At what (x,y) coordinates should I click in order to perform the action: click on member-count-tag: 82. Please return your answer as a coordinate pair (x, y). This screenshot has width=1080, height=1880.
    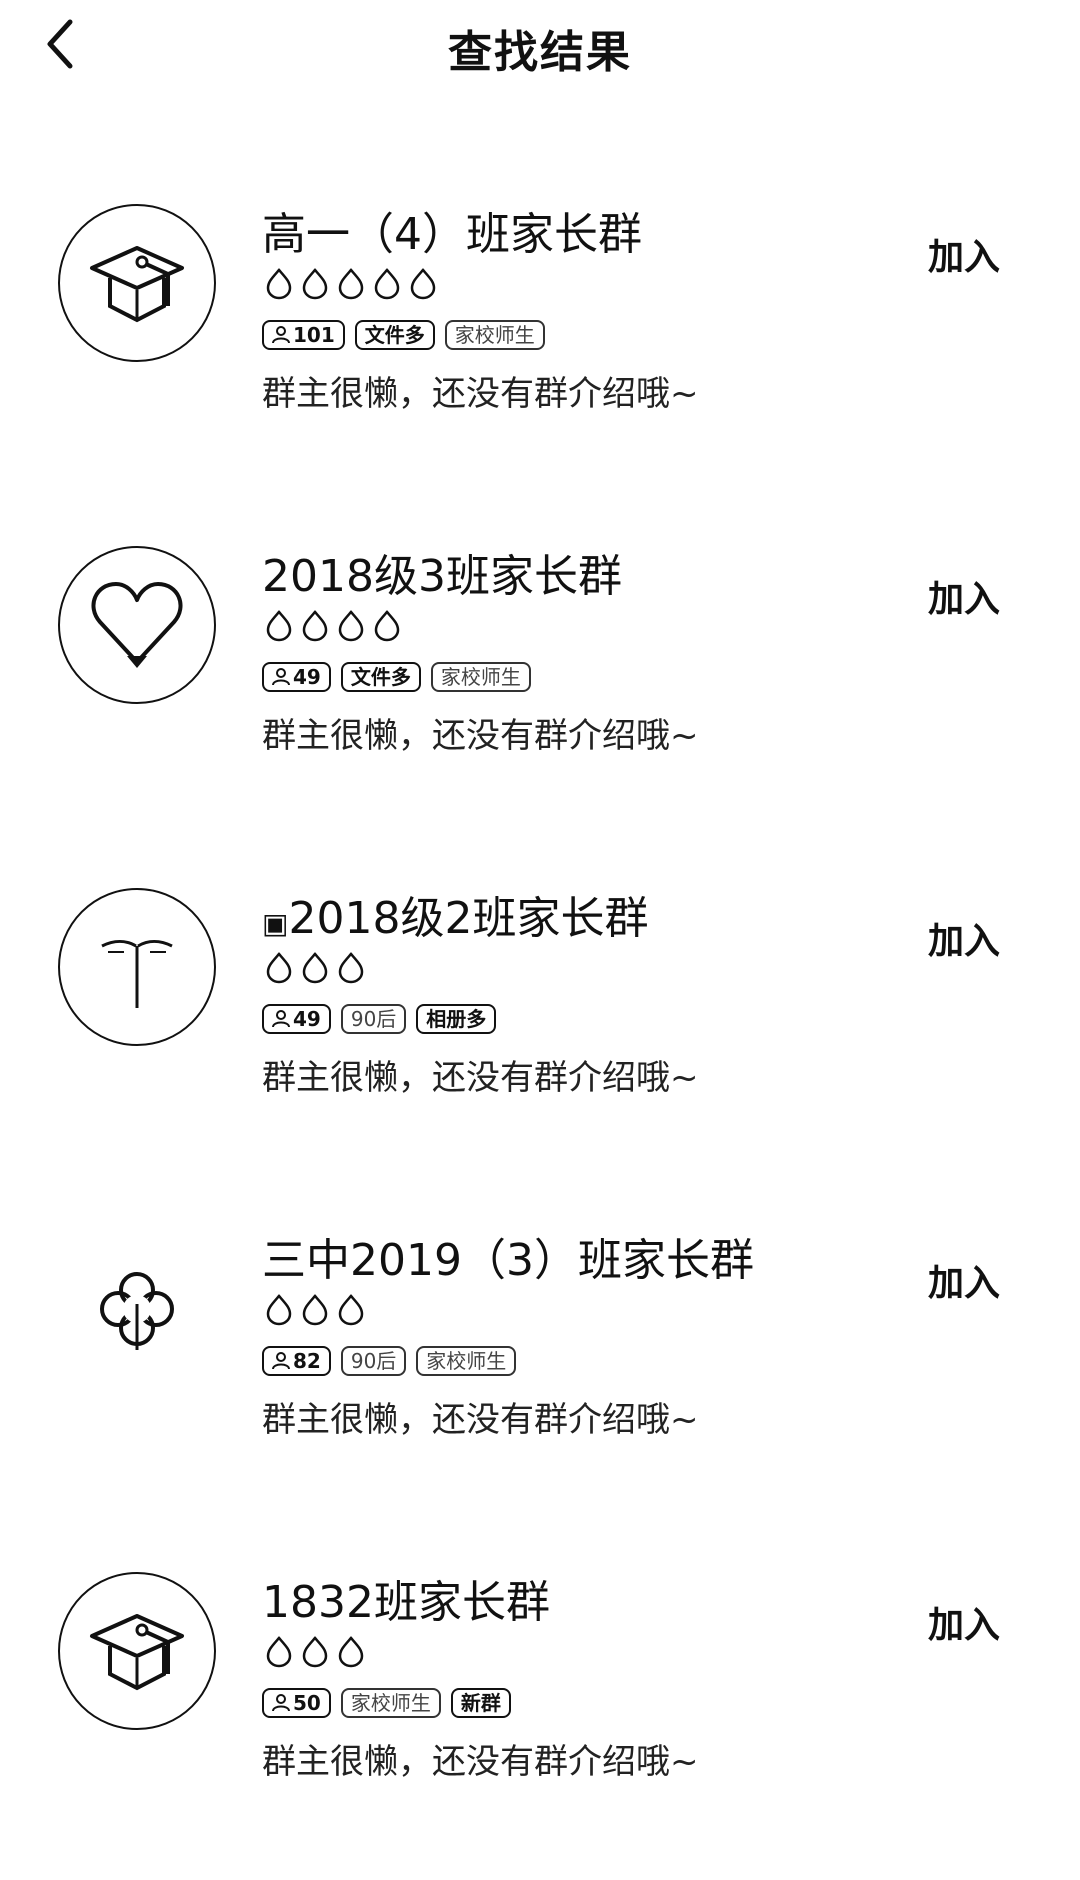
    Looking at the image, I should click on (296, 1361).